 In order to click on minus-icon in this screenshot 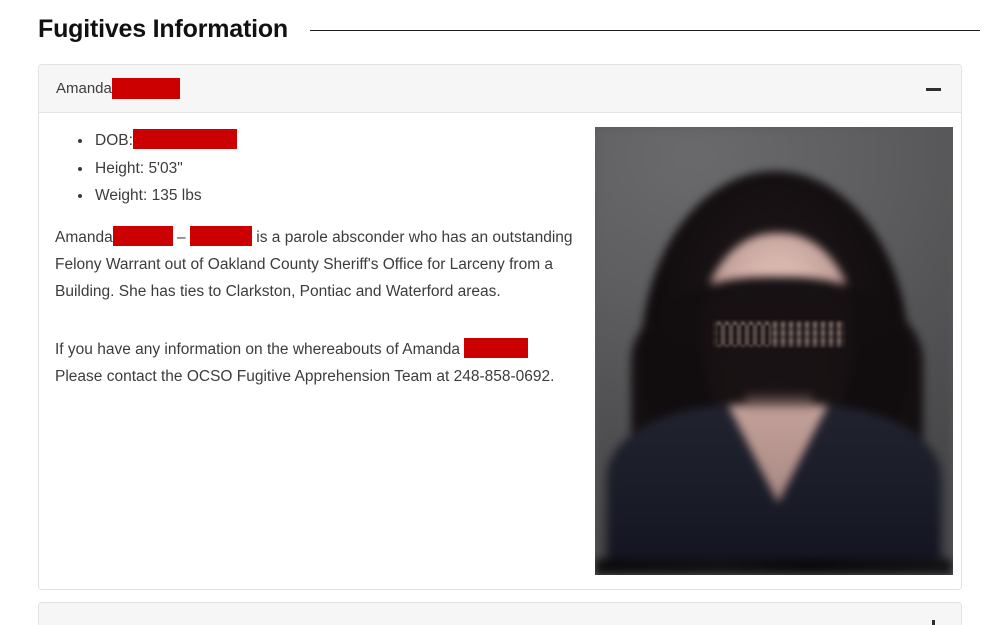, I will do `click(933, 89)`.